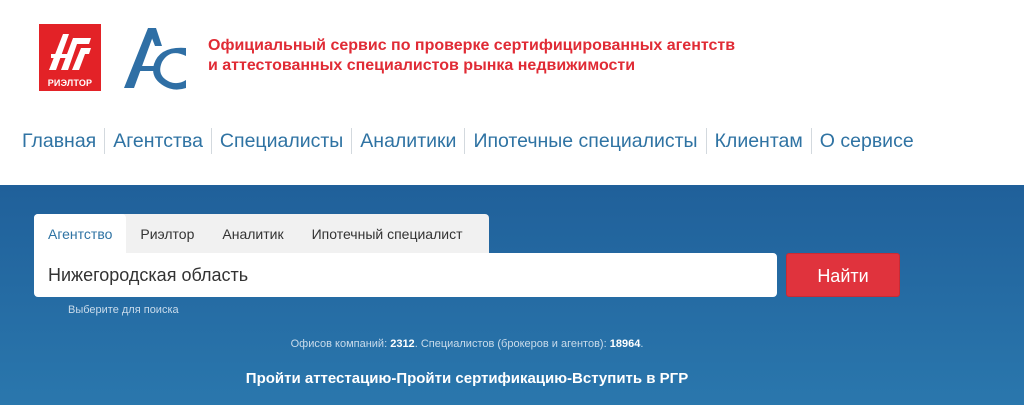 The height and width of the screenshot is (405, 1024). What do you see at coordinates (585, 141) in the screenshot?
I see `nav-item-mortgage-specialists: Ипотечные специалисты` at bounding box center [585, 141].